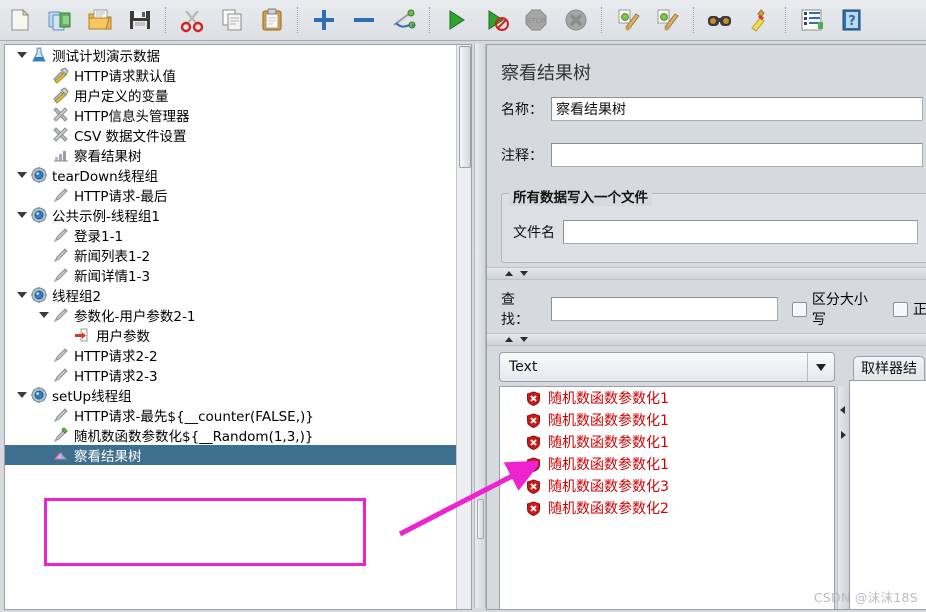  Describe the element at coordinates (465, 107) in the screenshot. I see `tree-scrollbar-thumb` at that location.